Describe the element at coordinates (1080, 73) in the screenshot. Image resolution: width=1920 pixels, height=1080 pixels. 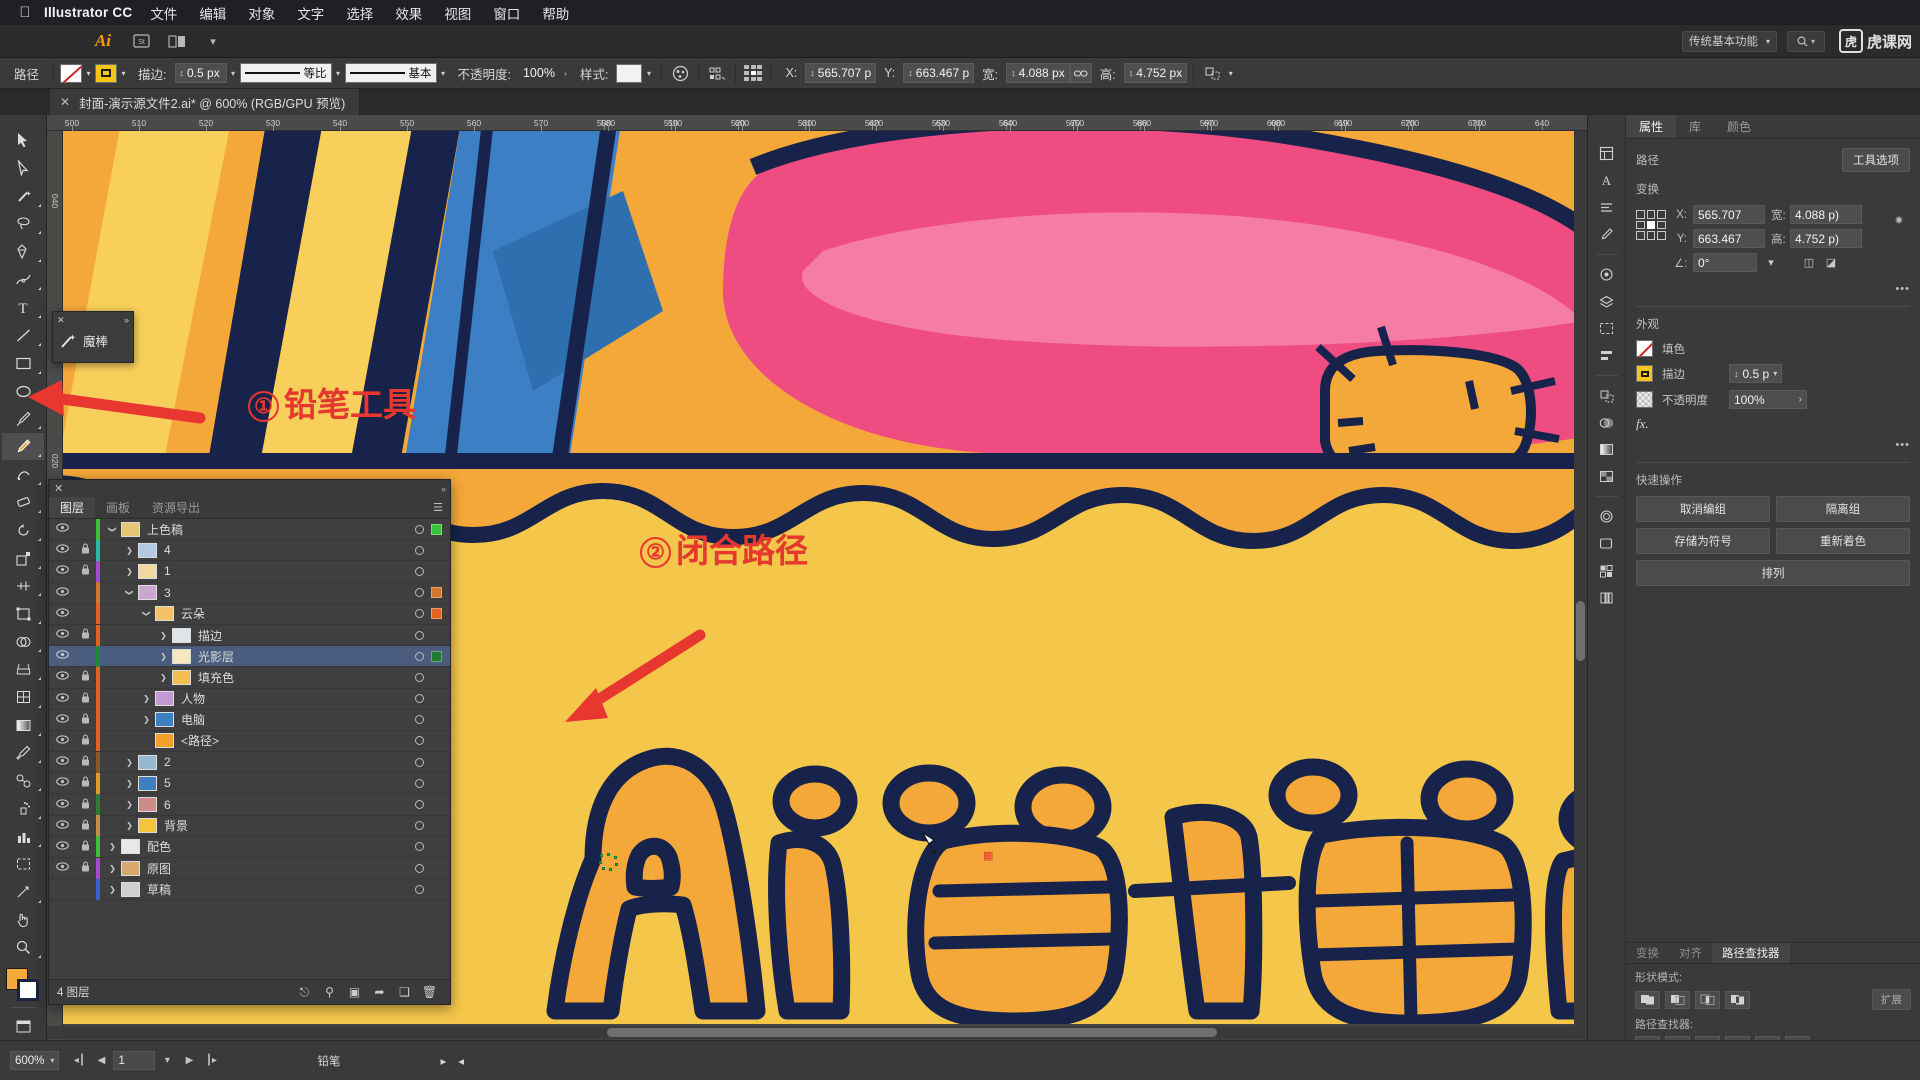
I see `lock-aspect-ratio-icon` at that location.